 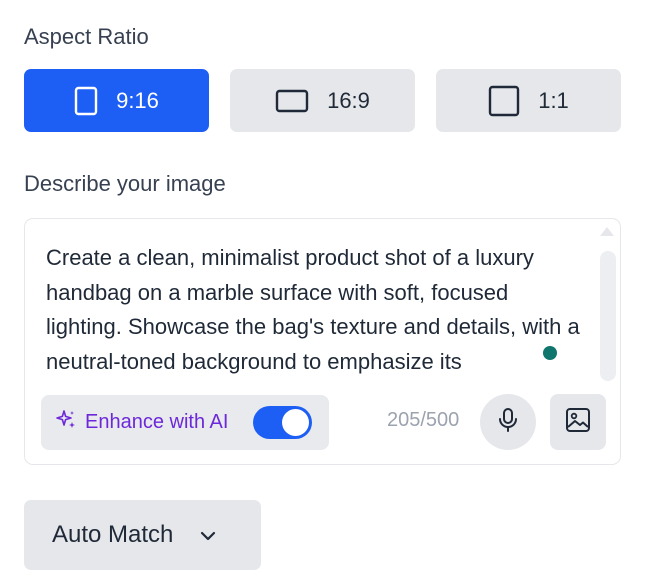 What do you see at coordinates (423, 420) in the screenshot?
I see `char-count: 205/500` at bounding box center [423, 420].